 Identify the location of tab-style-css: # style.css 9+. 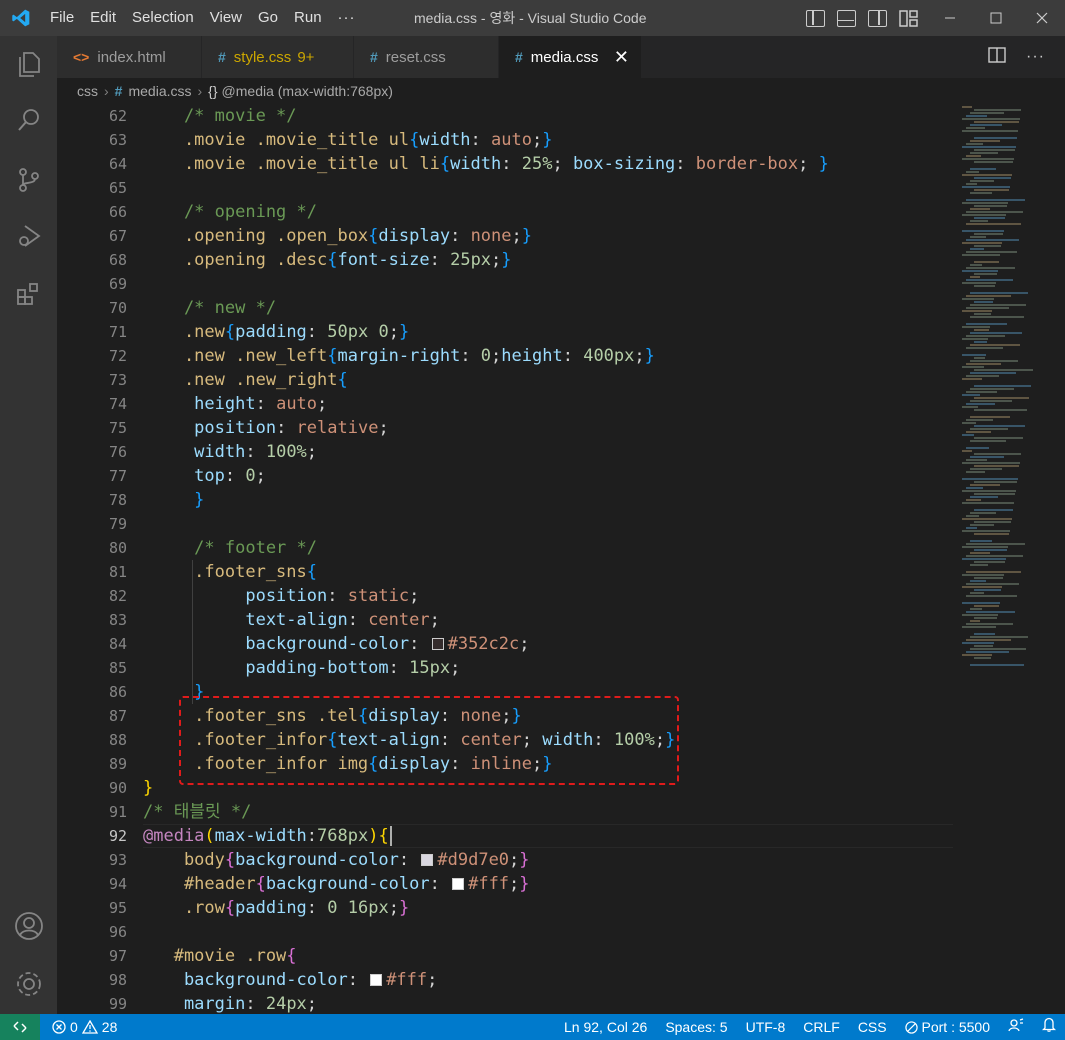
(278, 57).